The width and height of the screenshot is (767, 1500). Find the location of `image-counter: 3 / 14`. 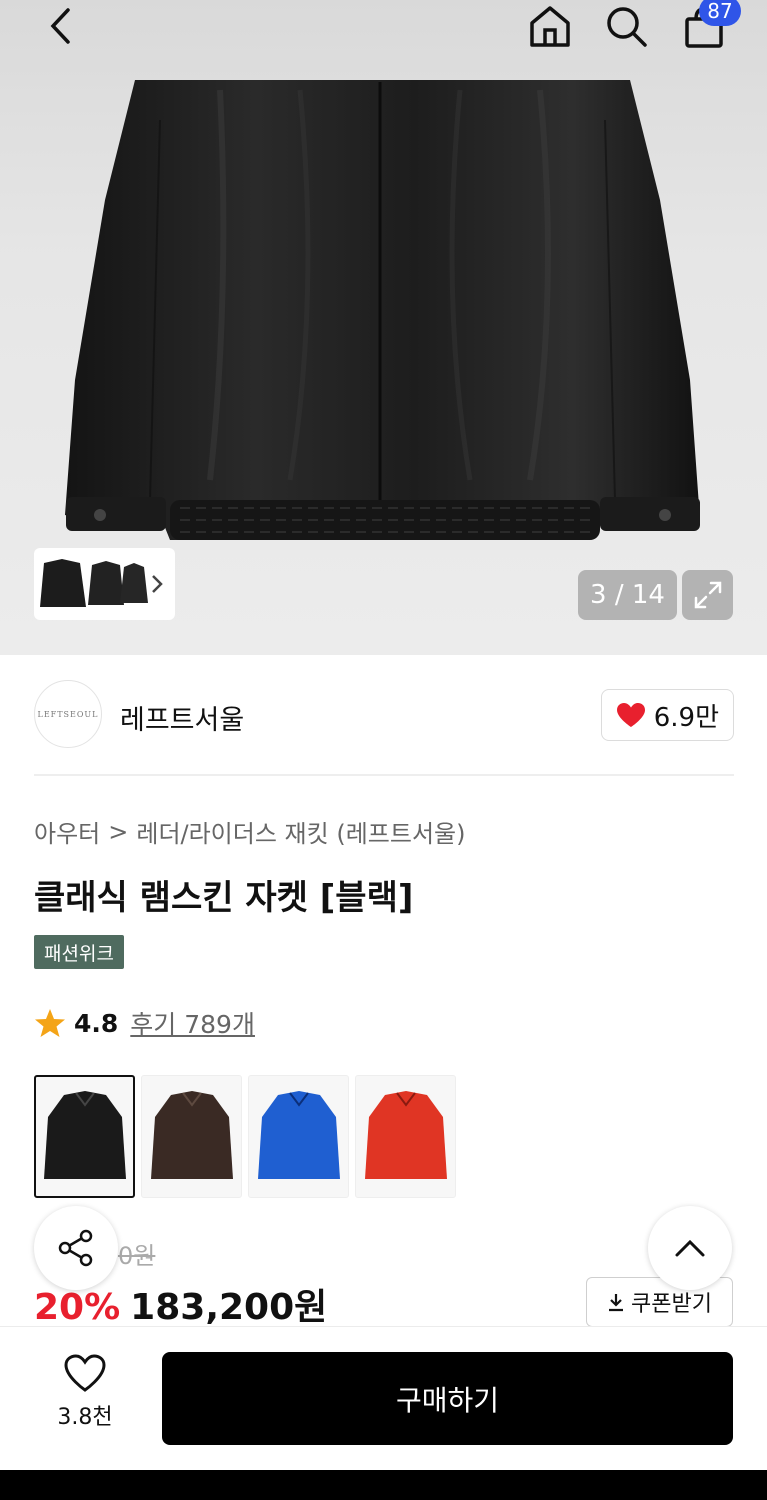

image-counter: 3 / 14 is located at coordinates (627, 595).